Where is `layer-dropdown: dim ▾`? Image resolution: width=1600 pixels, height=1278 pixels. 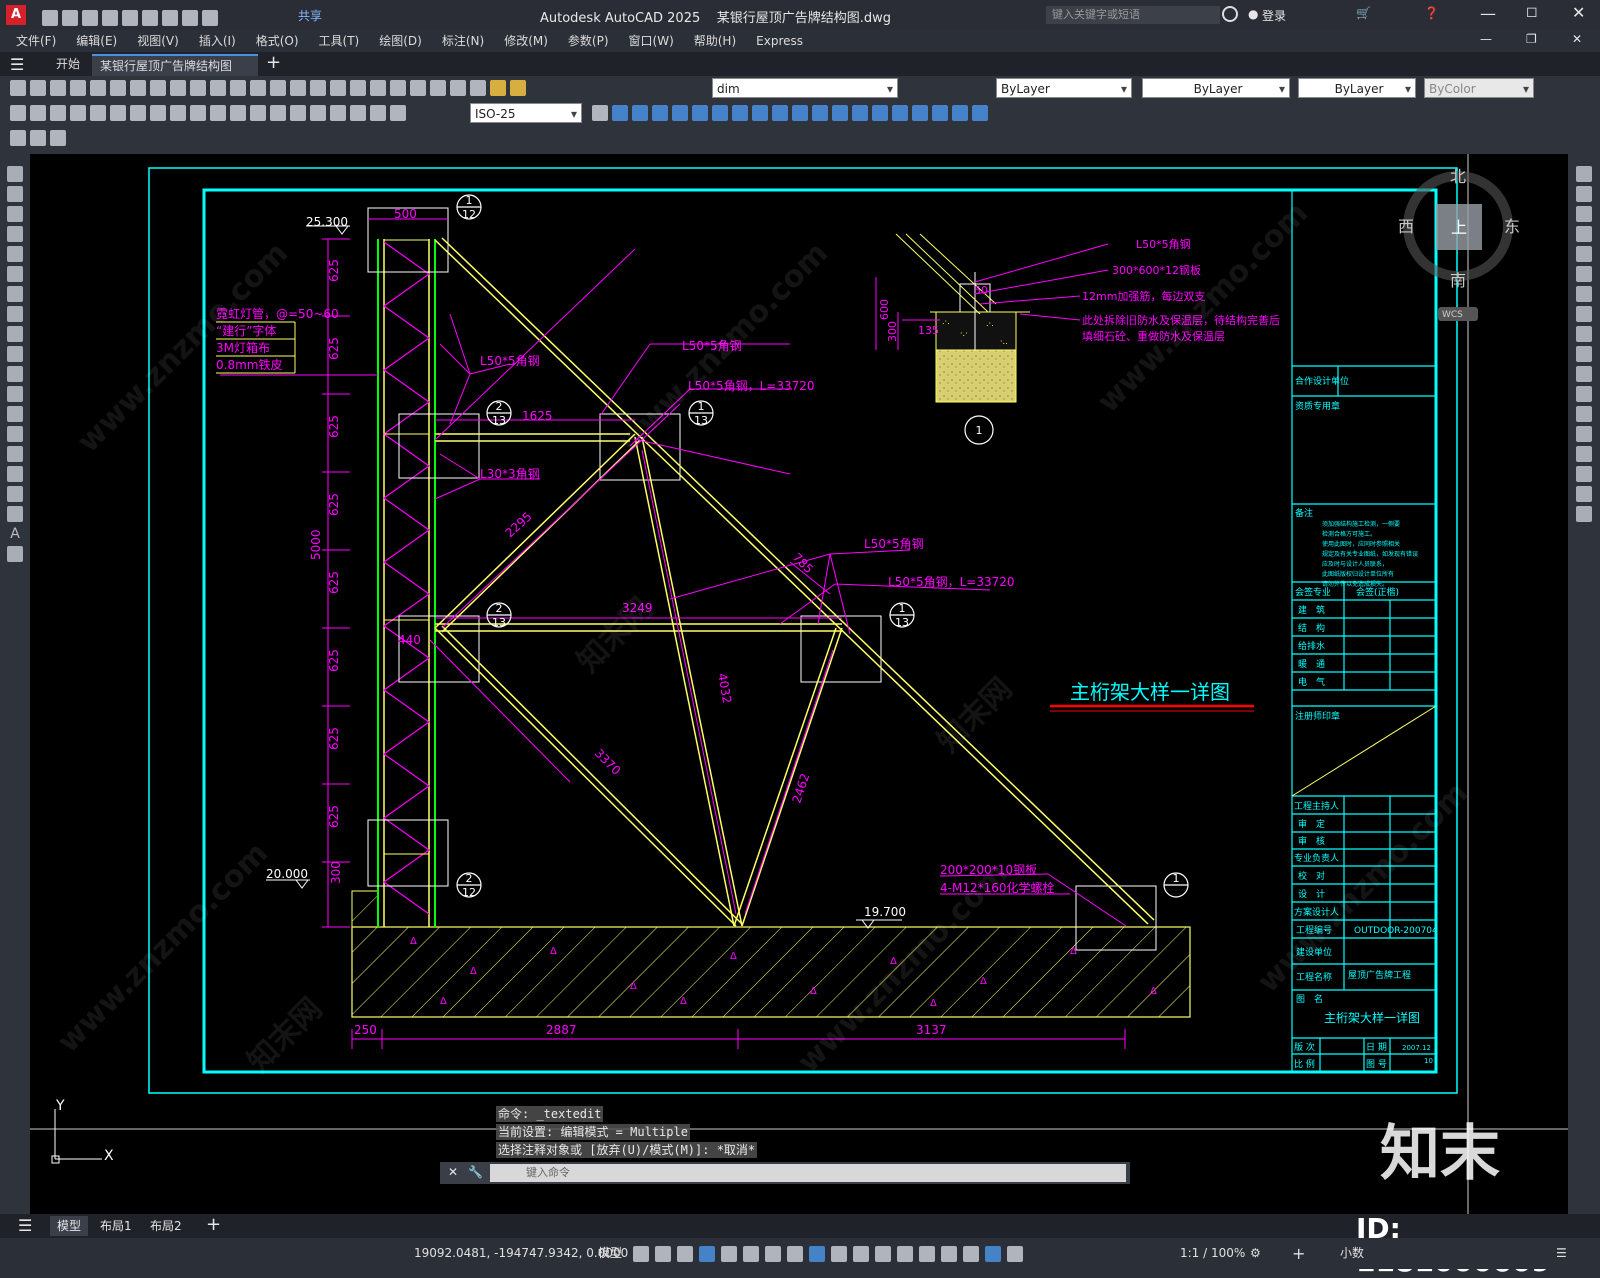
layer-dropdown: dim ▾ is located at coordinates (805, 88).